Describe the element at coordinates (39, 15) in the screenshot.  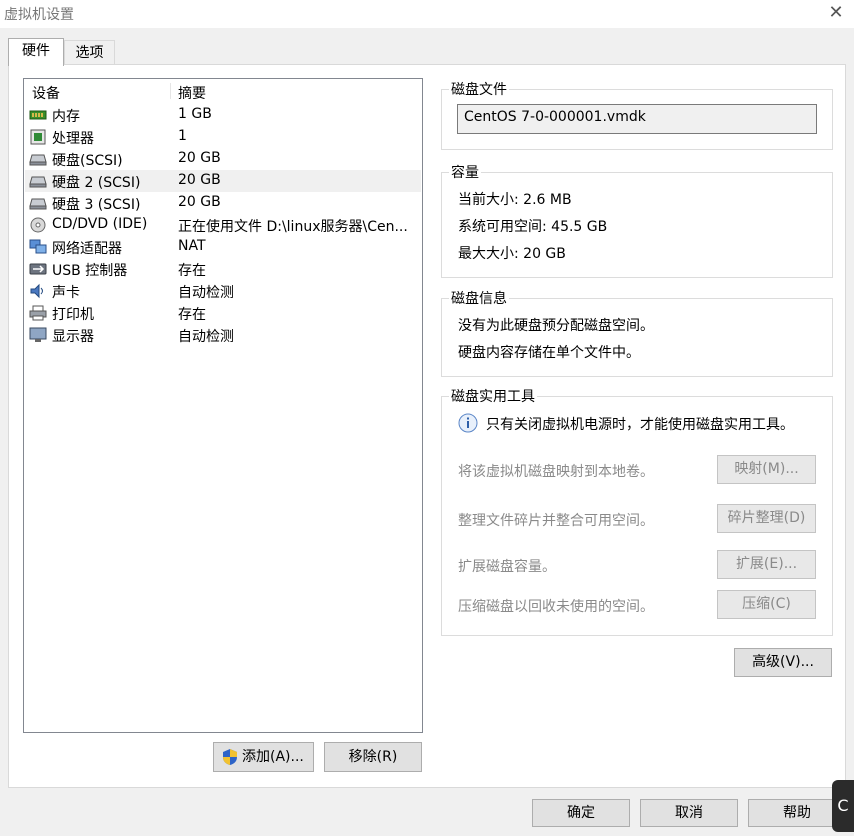
I see `window-title: 虚拟机设置` at that location.